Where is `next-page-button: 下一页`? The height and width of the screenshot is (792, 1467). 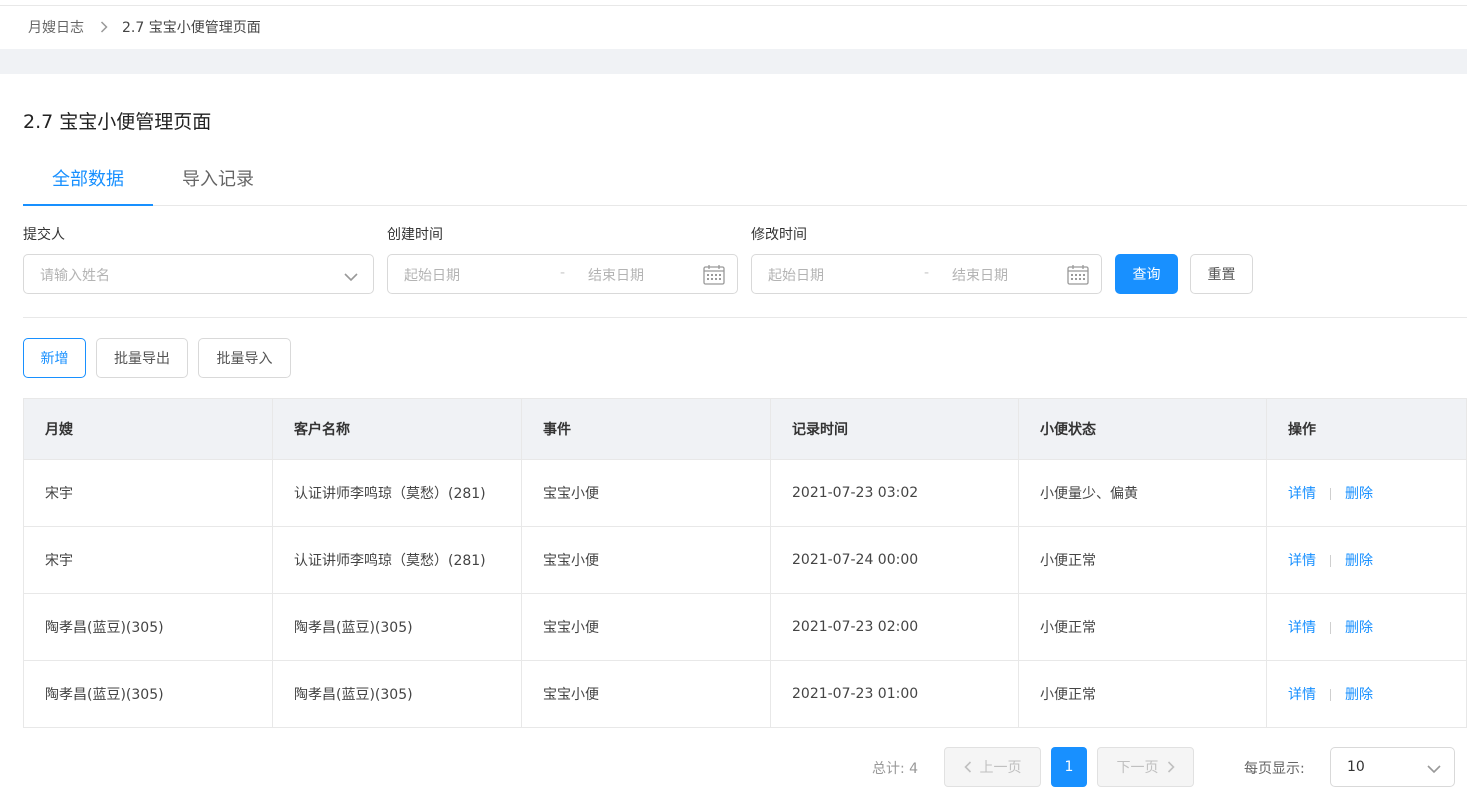 next-page-button: 下一页 is located at coordinates (1145, 767).